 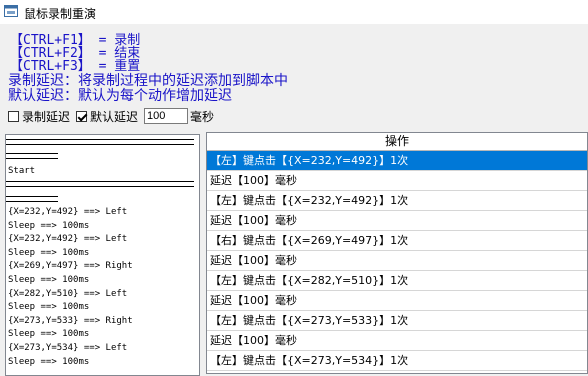 What do you see at coordinates (120, 96) in the screenshot?
I see `default-delay-description: 默认延迟：默认为每个动作增加延迟` at bounding box center [120, 96].